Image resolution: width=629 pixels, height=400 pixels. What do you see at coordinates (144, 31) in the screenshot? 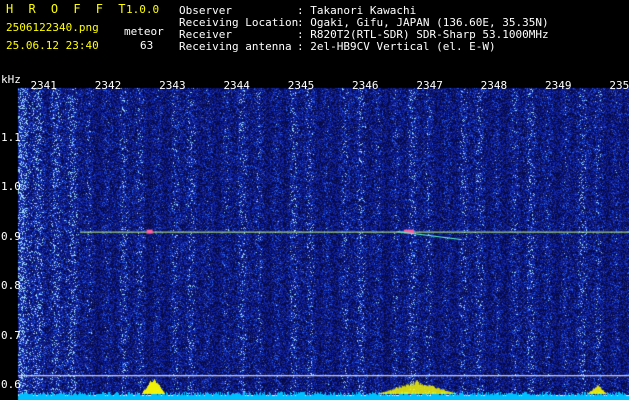
I see `counter-label: meteor` at bounding box center [144, 31].